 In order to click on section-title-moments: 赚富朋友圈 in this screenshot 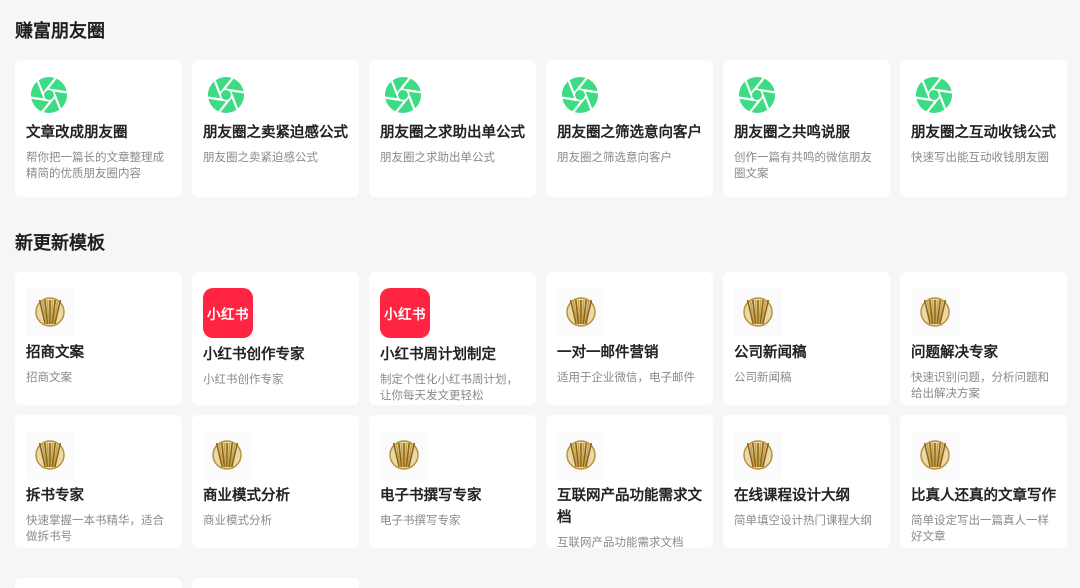, I will do `click(60, 31)`.